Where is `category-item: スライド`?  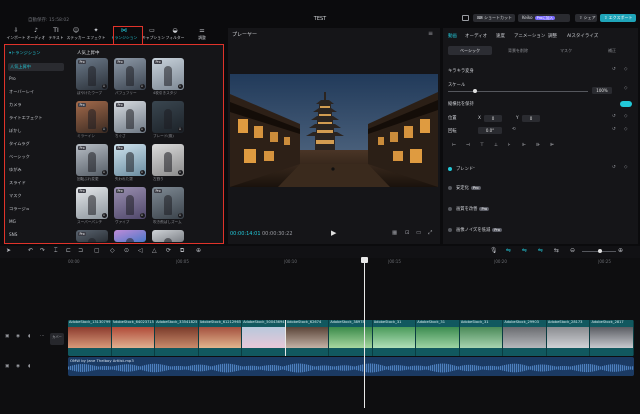
category-item: スライド is located at coordinates (17, 183).